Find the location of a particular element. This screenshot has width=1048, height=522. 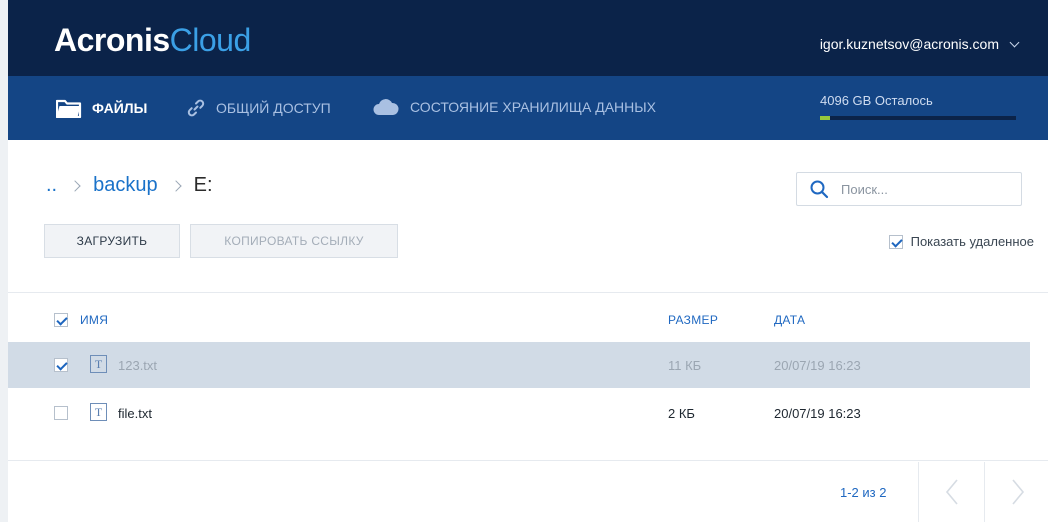

breadcrumb: .. backup E: is located at coordinates (129, 185).